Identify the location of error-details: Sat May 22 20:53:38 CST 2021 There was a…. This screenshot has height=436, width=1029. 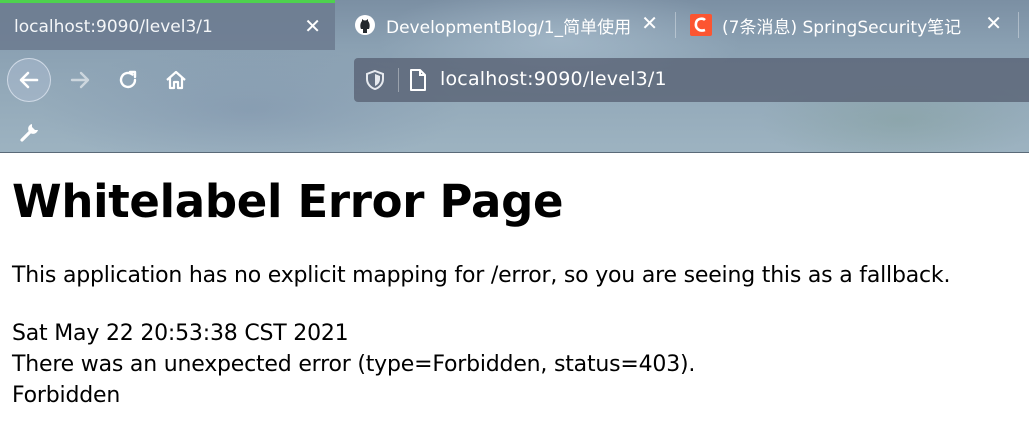
(353, 364).